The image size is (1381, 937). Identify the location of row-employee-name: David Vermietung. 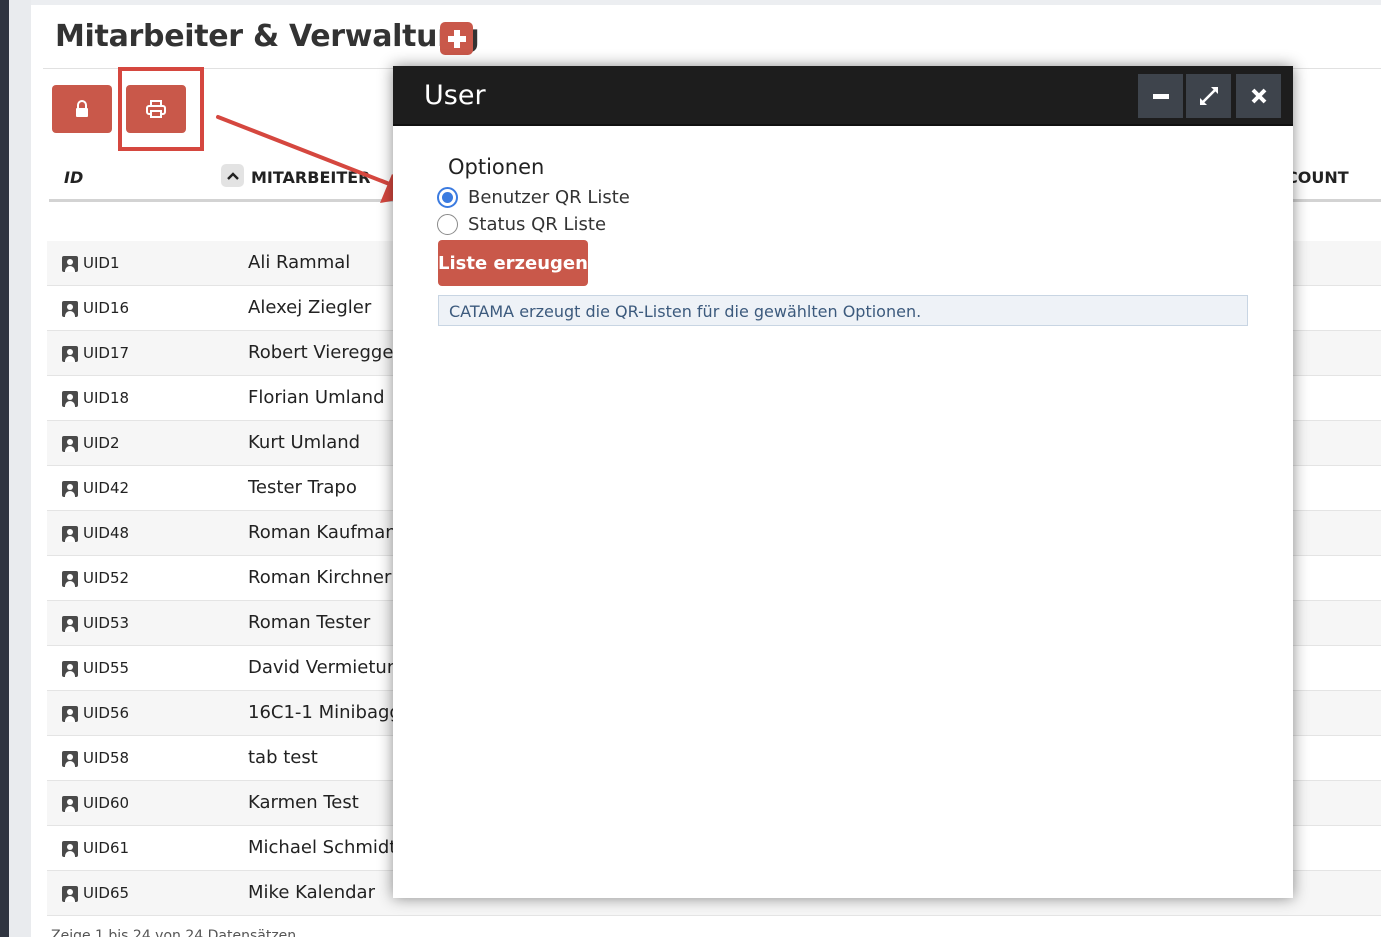
(329, 667).